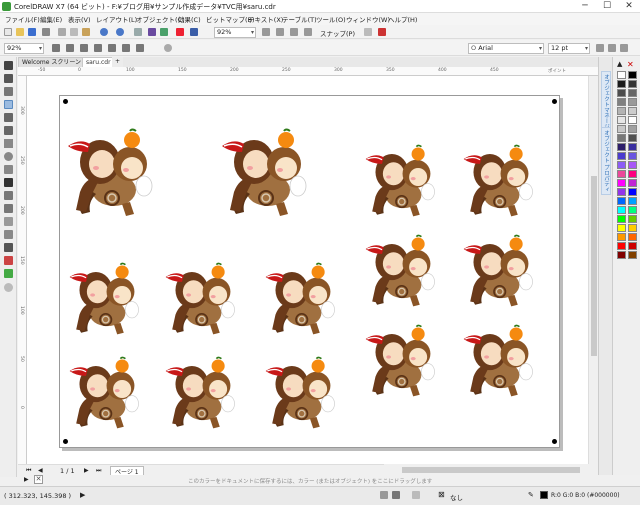 The height and width of the screenshot is (505, 640). What do you see at coordinates (152, 32) in the screenshot?
I see `import-icon` at bounding box center [152, 32].